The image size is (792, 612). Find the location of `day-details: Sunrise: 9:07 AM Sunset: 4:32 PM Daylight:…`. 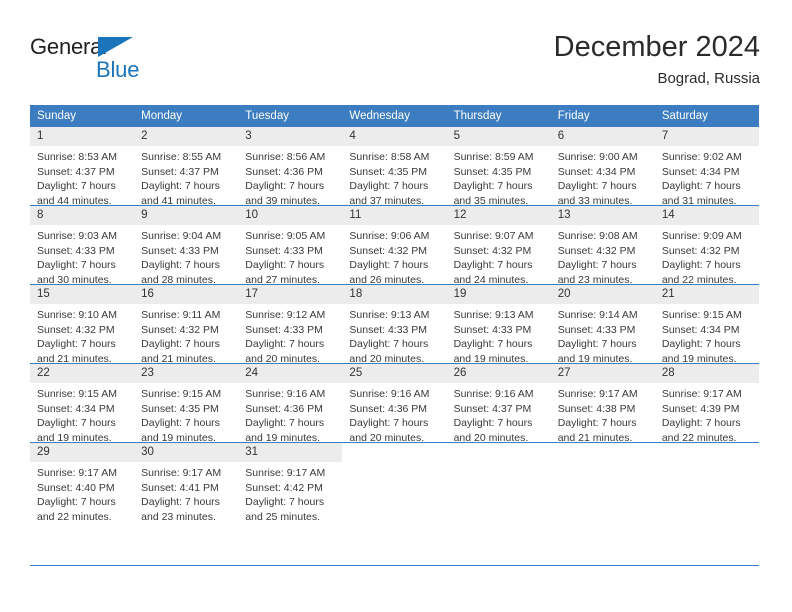

day-details: Sunrise: 9:07 AM Sunset: 4:32 PM Daylight:… is located at coordinates (499, 256).